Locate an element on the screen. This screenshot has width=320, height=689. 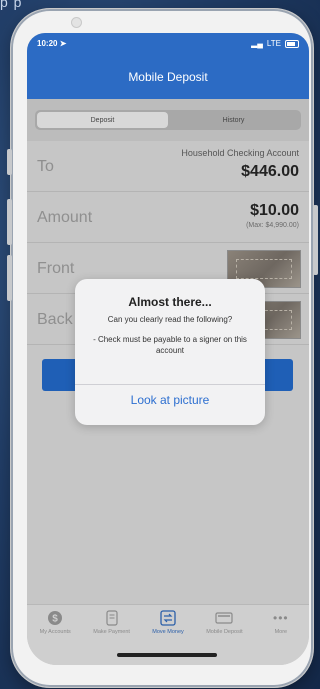
background-text: p p is located at coordinates (11, 5).